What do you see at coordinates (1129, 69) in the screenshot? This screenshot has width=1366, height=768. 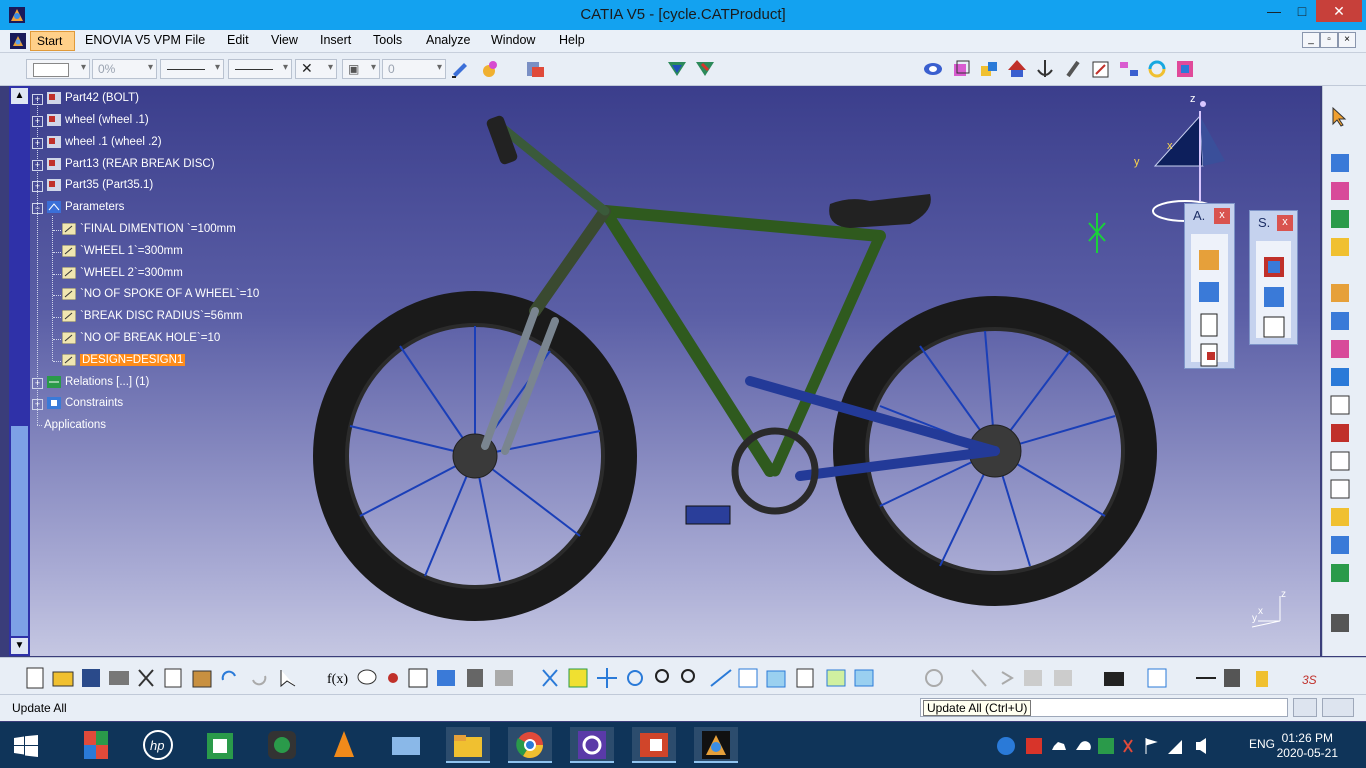 I see `explode-icon` at bounding box center [1129, 69].